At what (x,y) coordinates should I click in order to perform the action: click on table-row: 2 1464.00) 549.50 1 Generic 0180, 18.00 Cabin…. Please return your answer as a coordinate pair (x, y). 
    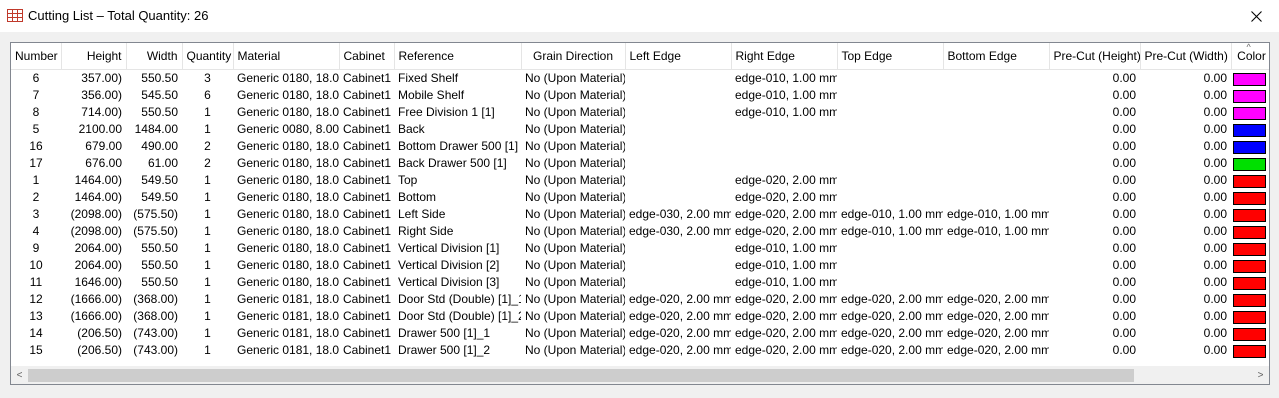
    Looking at the image, I should click on (640, 197).